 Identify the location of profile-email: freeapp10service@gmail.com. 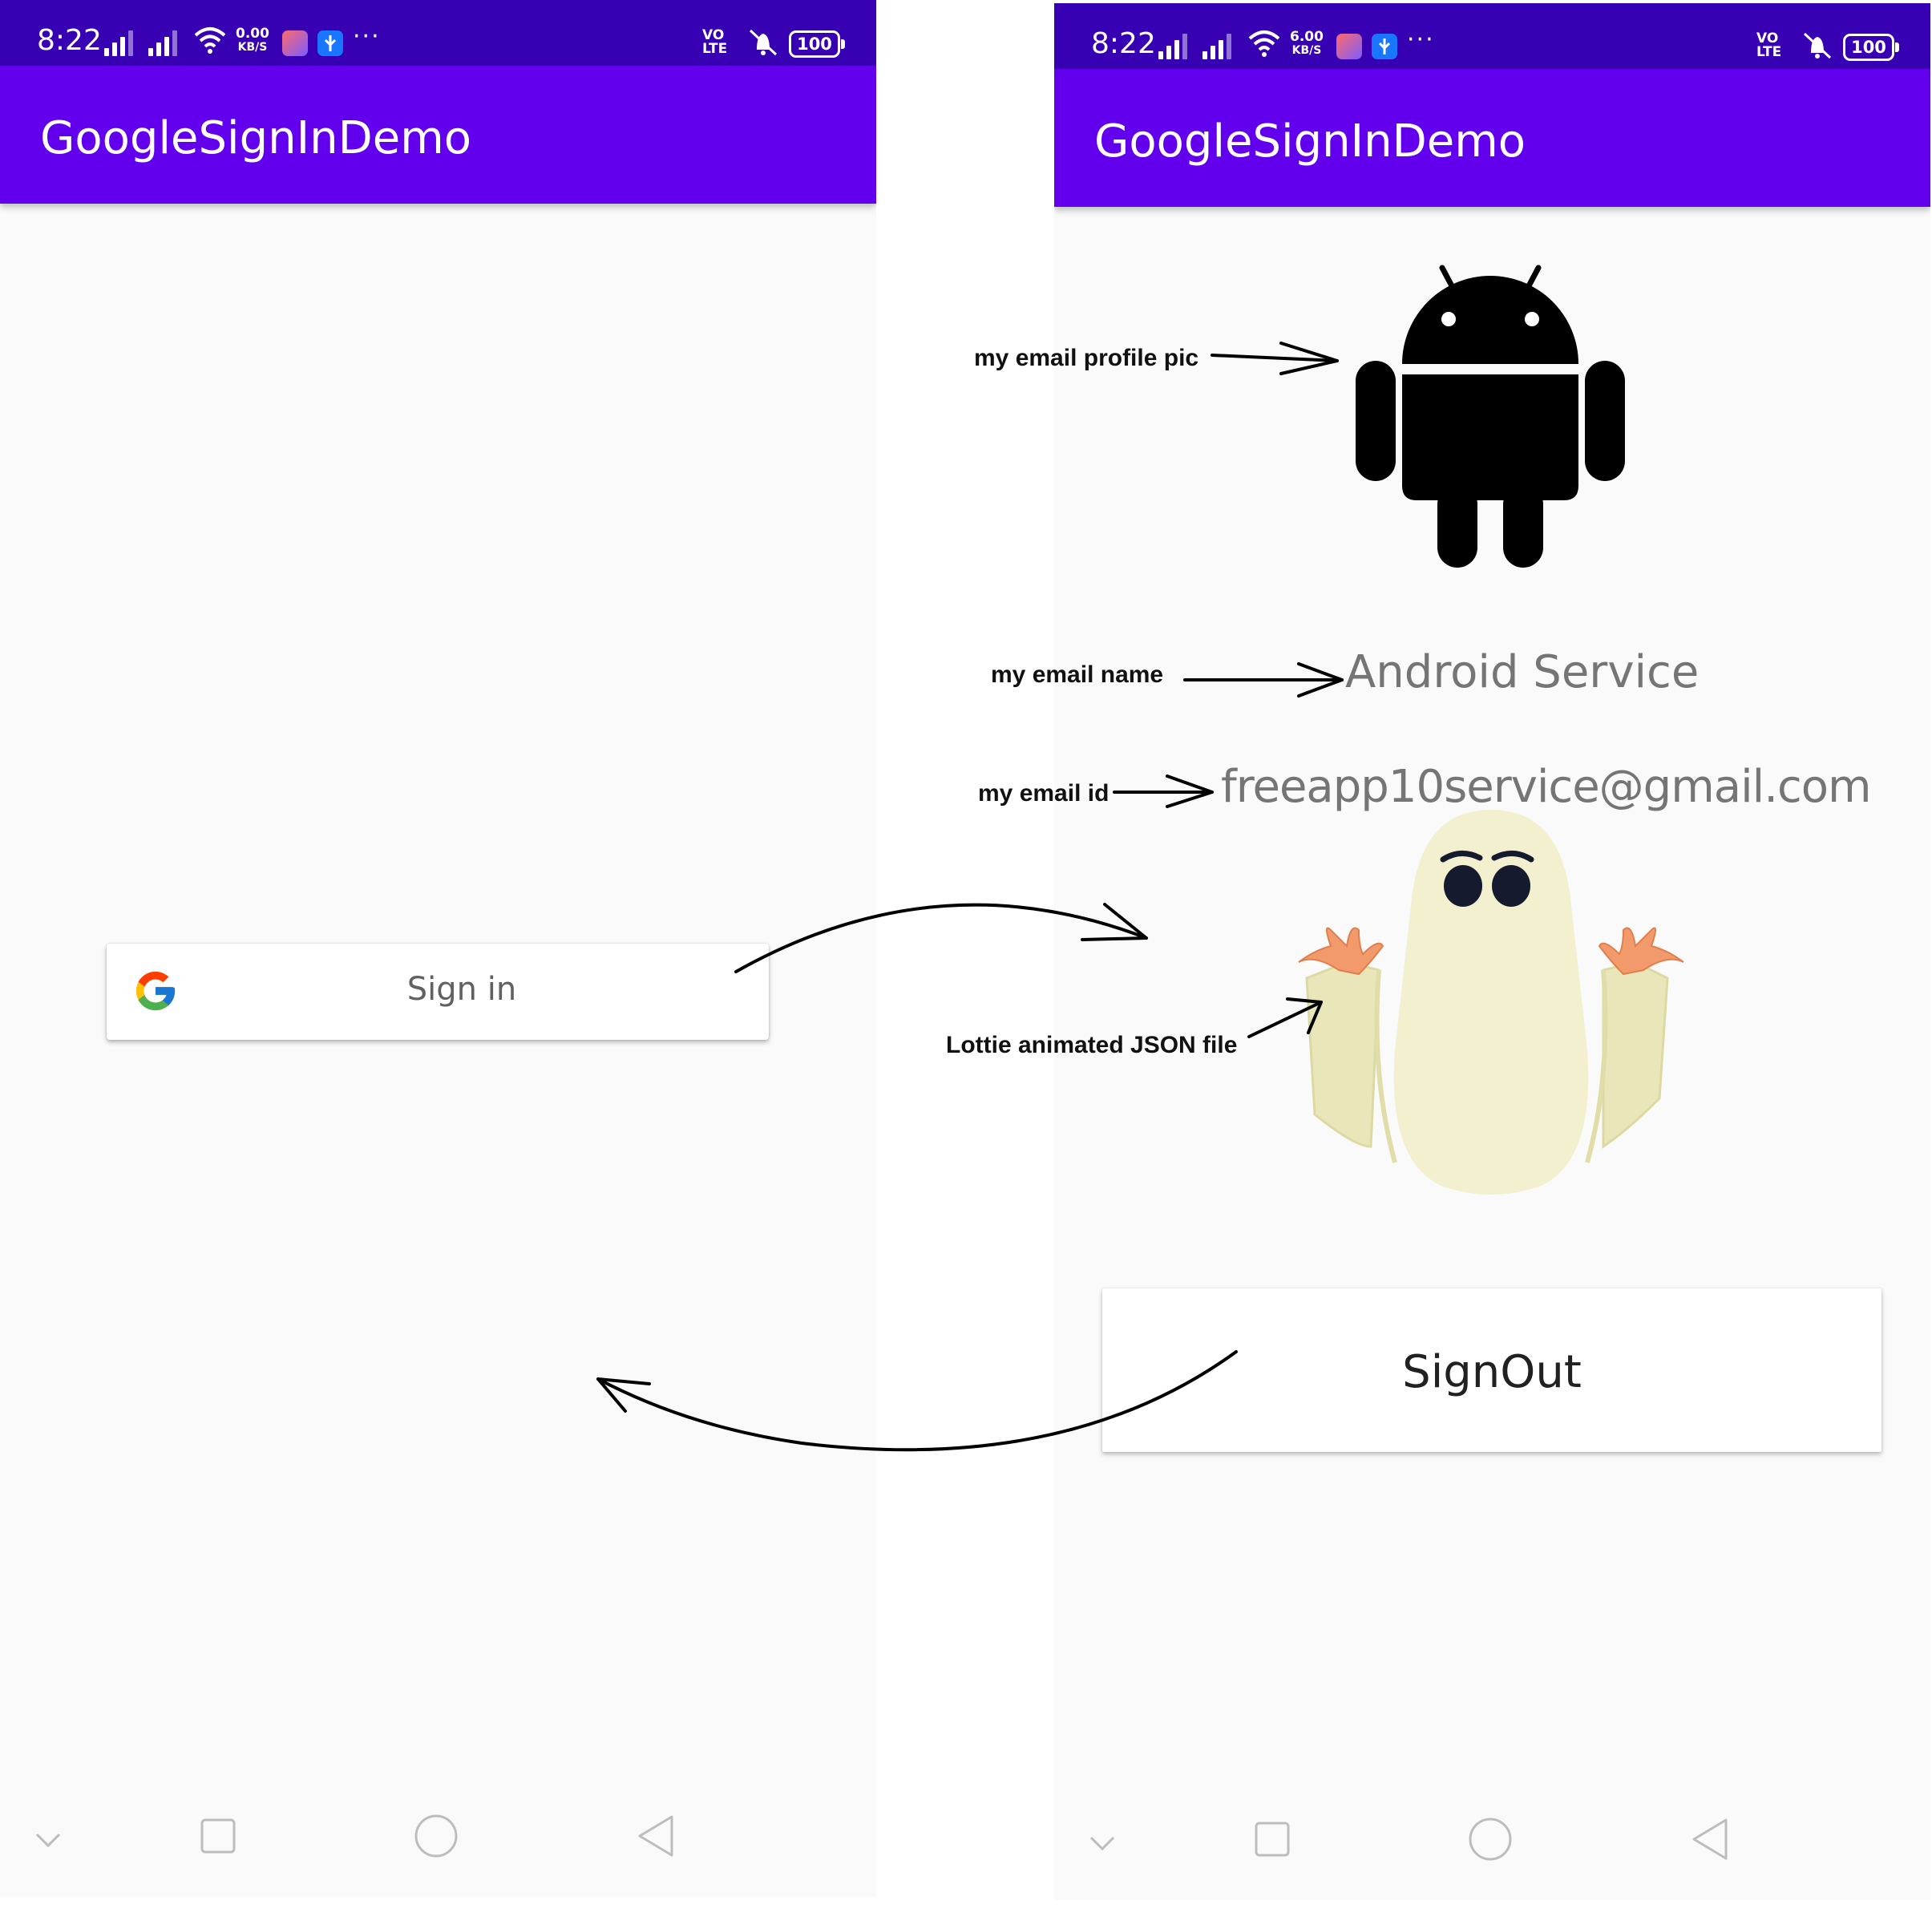
(1546, 787).